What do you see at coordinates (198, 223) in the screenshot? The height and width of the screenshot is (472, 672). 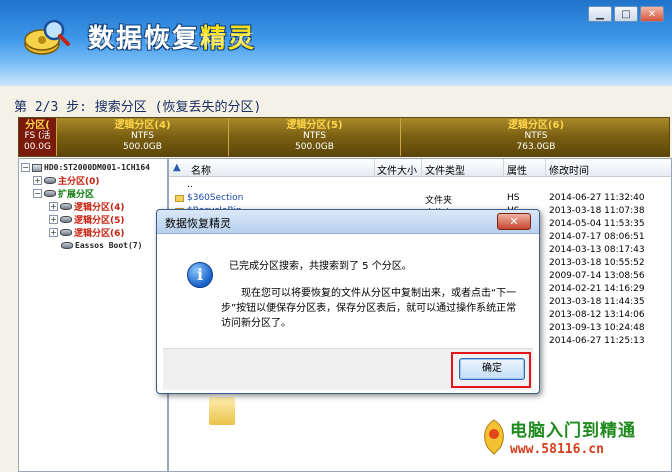 I see `dialog-title: 数据恢复精灵` at bounding box center [198, 223].